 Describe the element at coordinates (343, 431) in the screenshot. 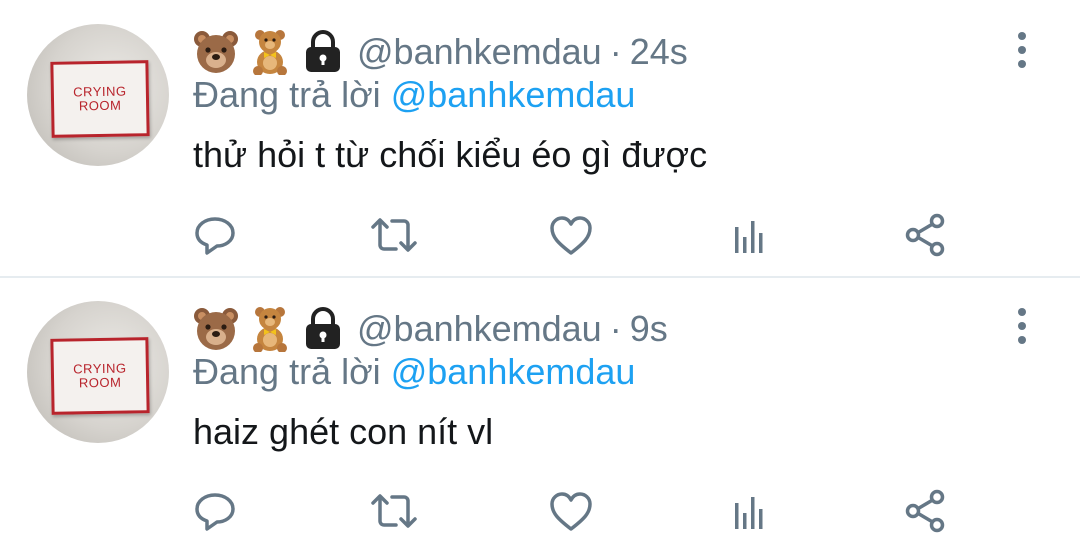

I see `tweet-text: haiz ghét con nít vl` at that location.